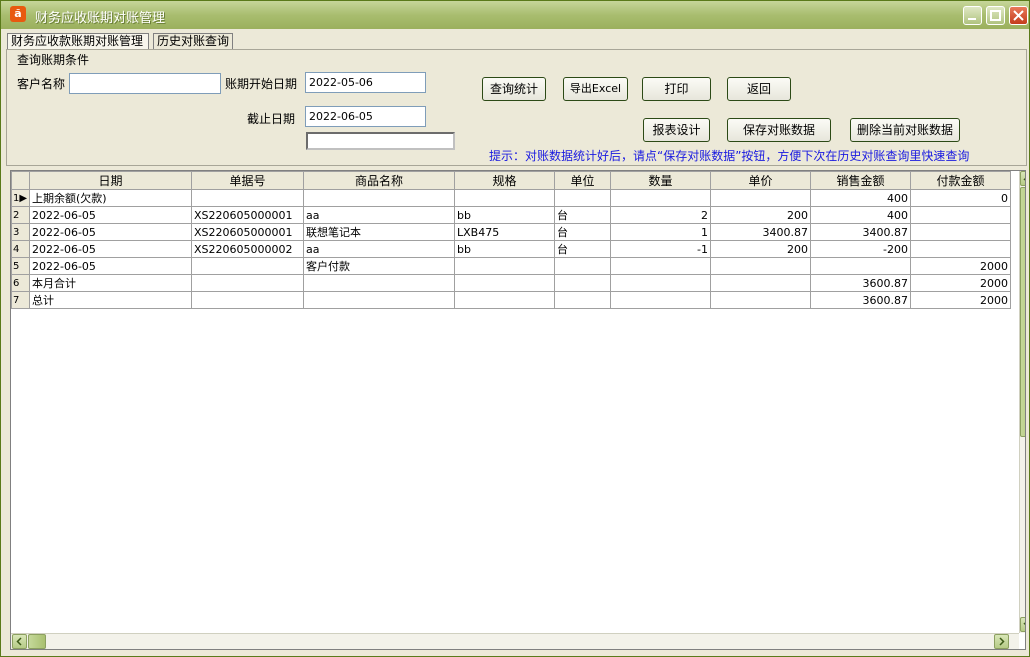 The image size is (1030, 657). I want to click on row-header: 4, so click(20, 249).